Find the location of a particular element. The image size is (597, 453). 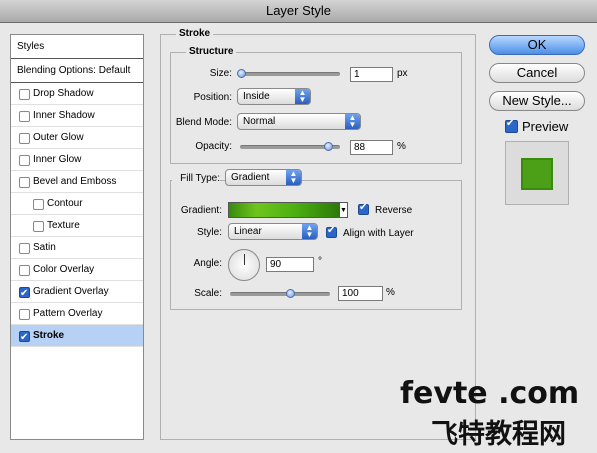

sidebar-item: Gradient Overlay is located at coordinates (77, 293).